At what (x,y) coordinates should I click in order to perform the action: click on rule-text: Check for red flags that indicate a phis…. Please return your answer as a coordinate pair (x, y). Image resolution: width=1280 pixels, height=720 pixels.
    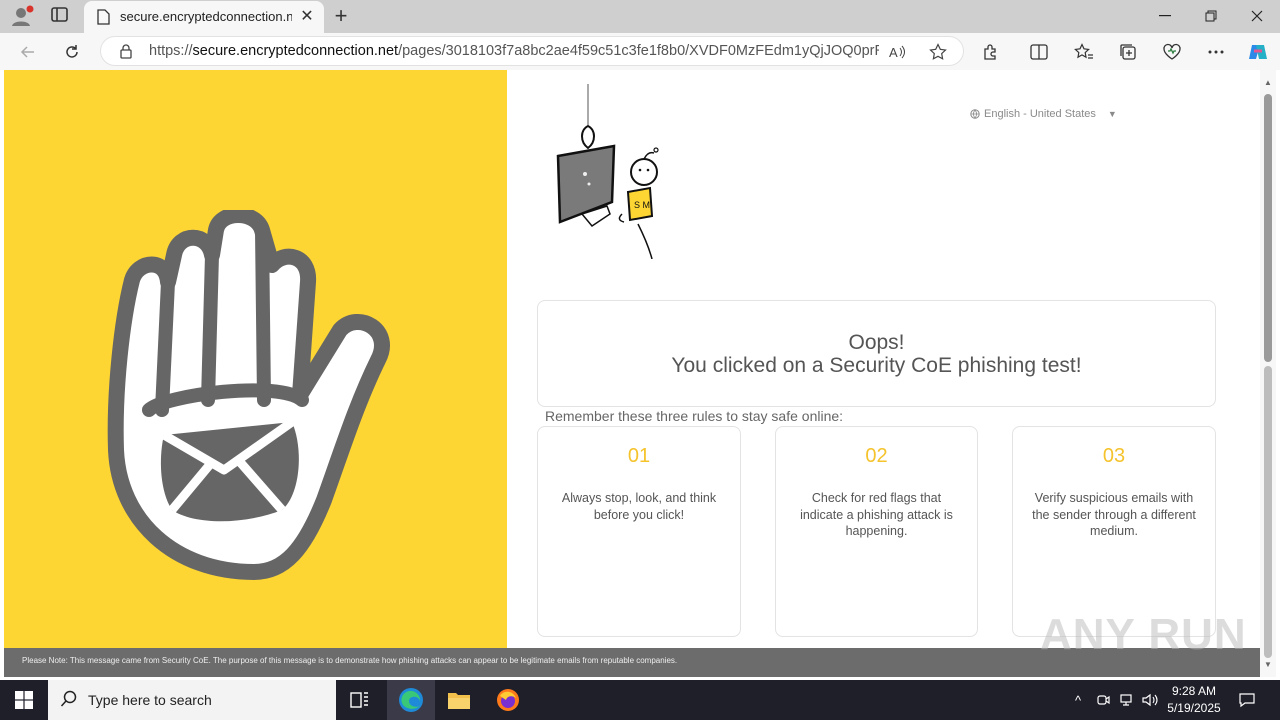
    Looking at the image, I should click on (876, 514).